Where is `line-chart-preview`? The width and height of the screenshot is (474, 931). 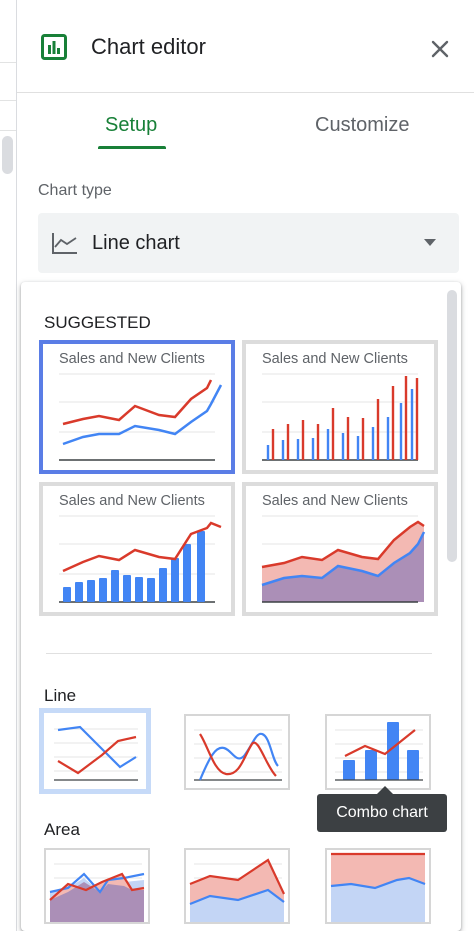 line-chart-preview is located at coordinates (141, 417).